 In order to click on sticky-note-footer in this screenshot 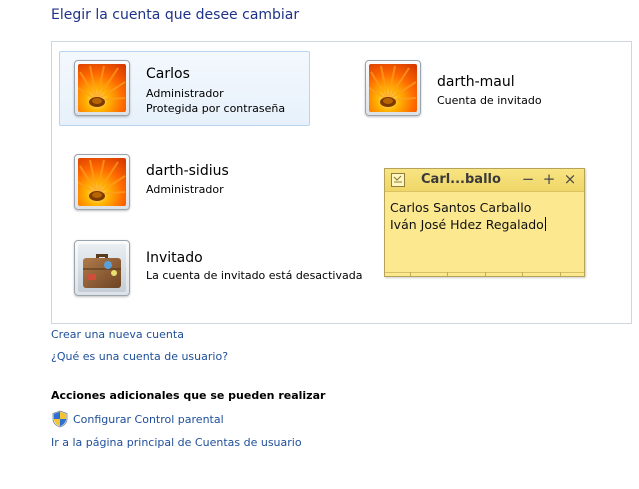, I will do `click(484, 274)`.